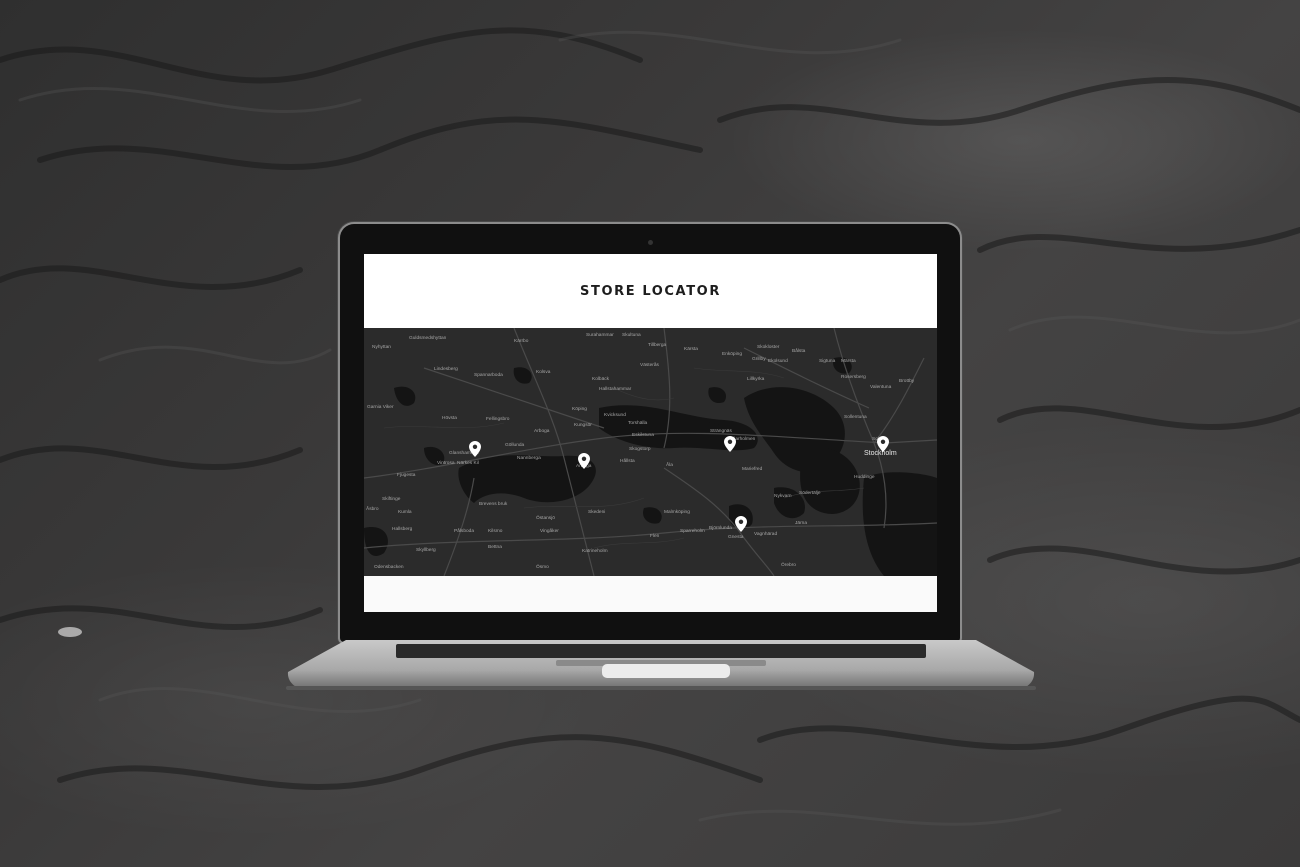  I want to click on map-city-label: Hövsta, so click(449, 418).